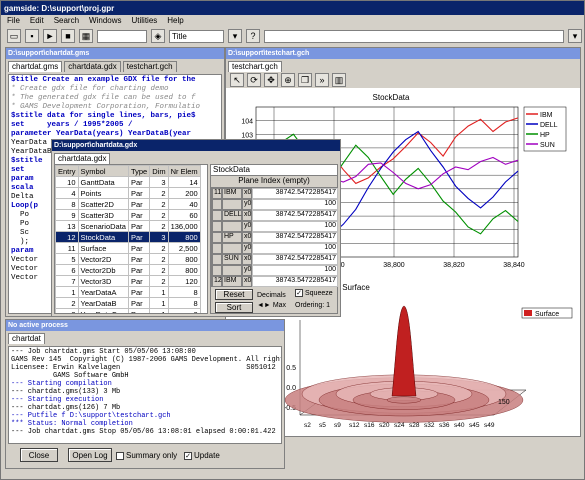  Describe the element at coordinates (146, 455) in the screenshot. I see `summary-only-checkbox: Summary only` at that location.